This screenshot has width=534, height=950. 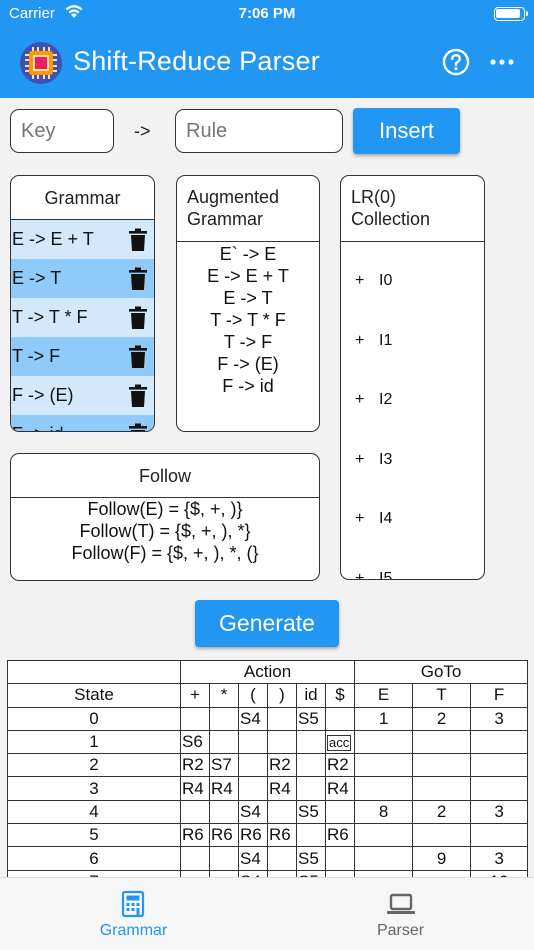 I want to click on column-header: +, so click(x=195, y=695).